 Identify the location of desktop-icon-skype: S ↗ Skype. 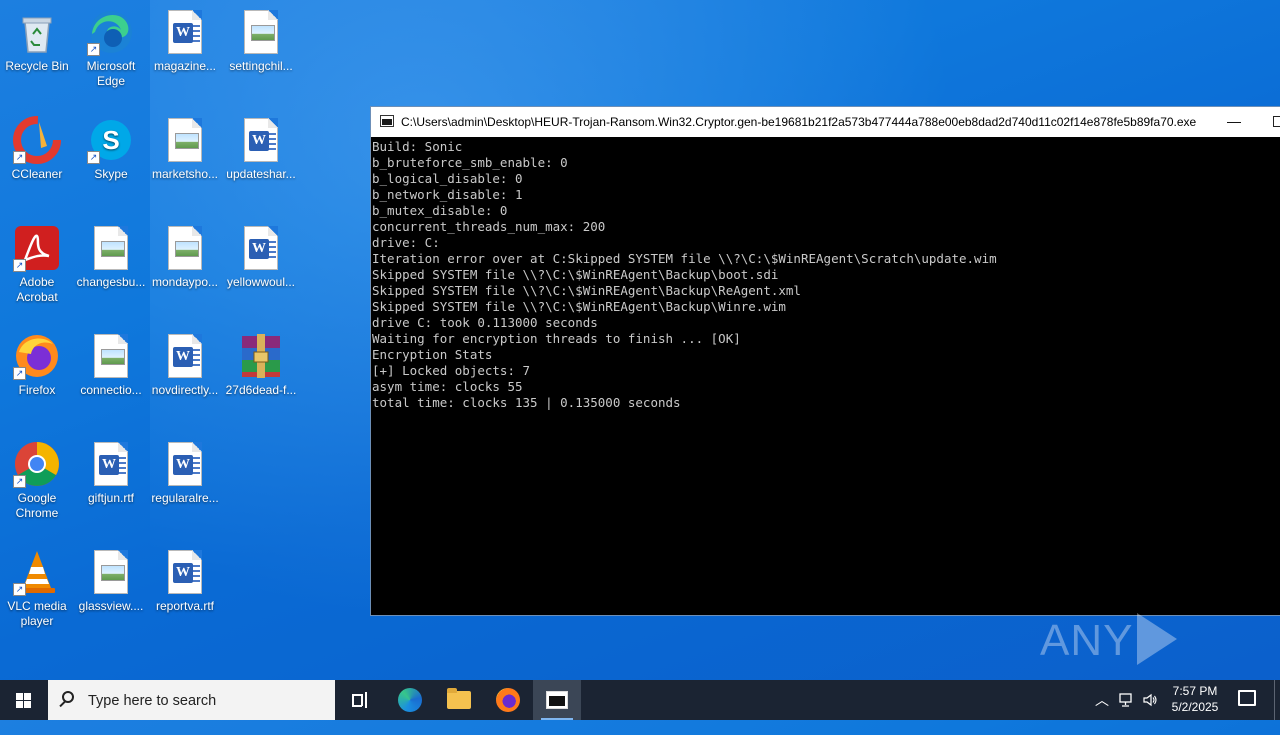
(111, 149).